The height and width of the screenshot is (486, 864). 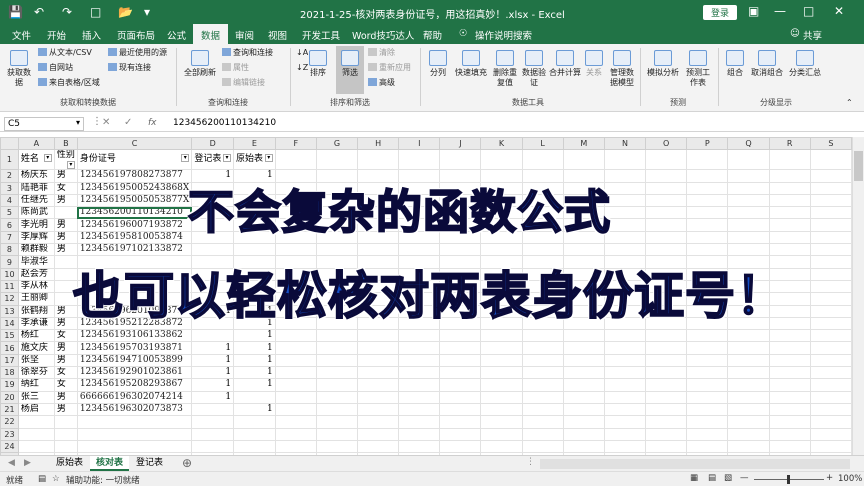 I want to click on ungroup-button: 取消组合, so click(x=767, y=64).